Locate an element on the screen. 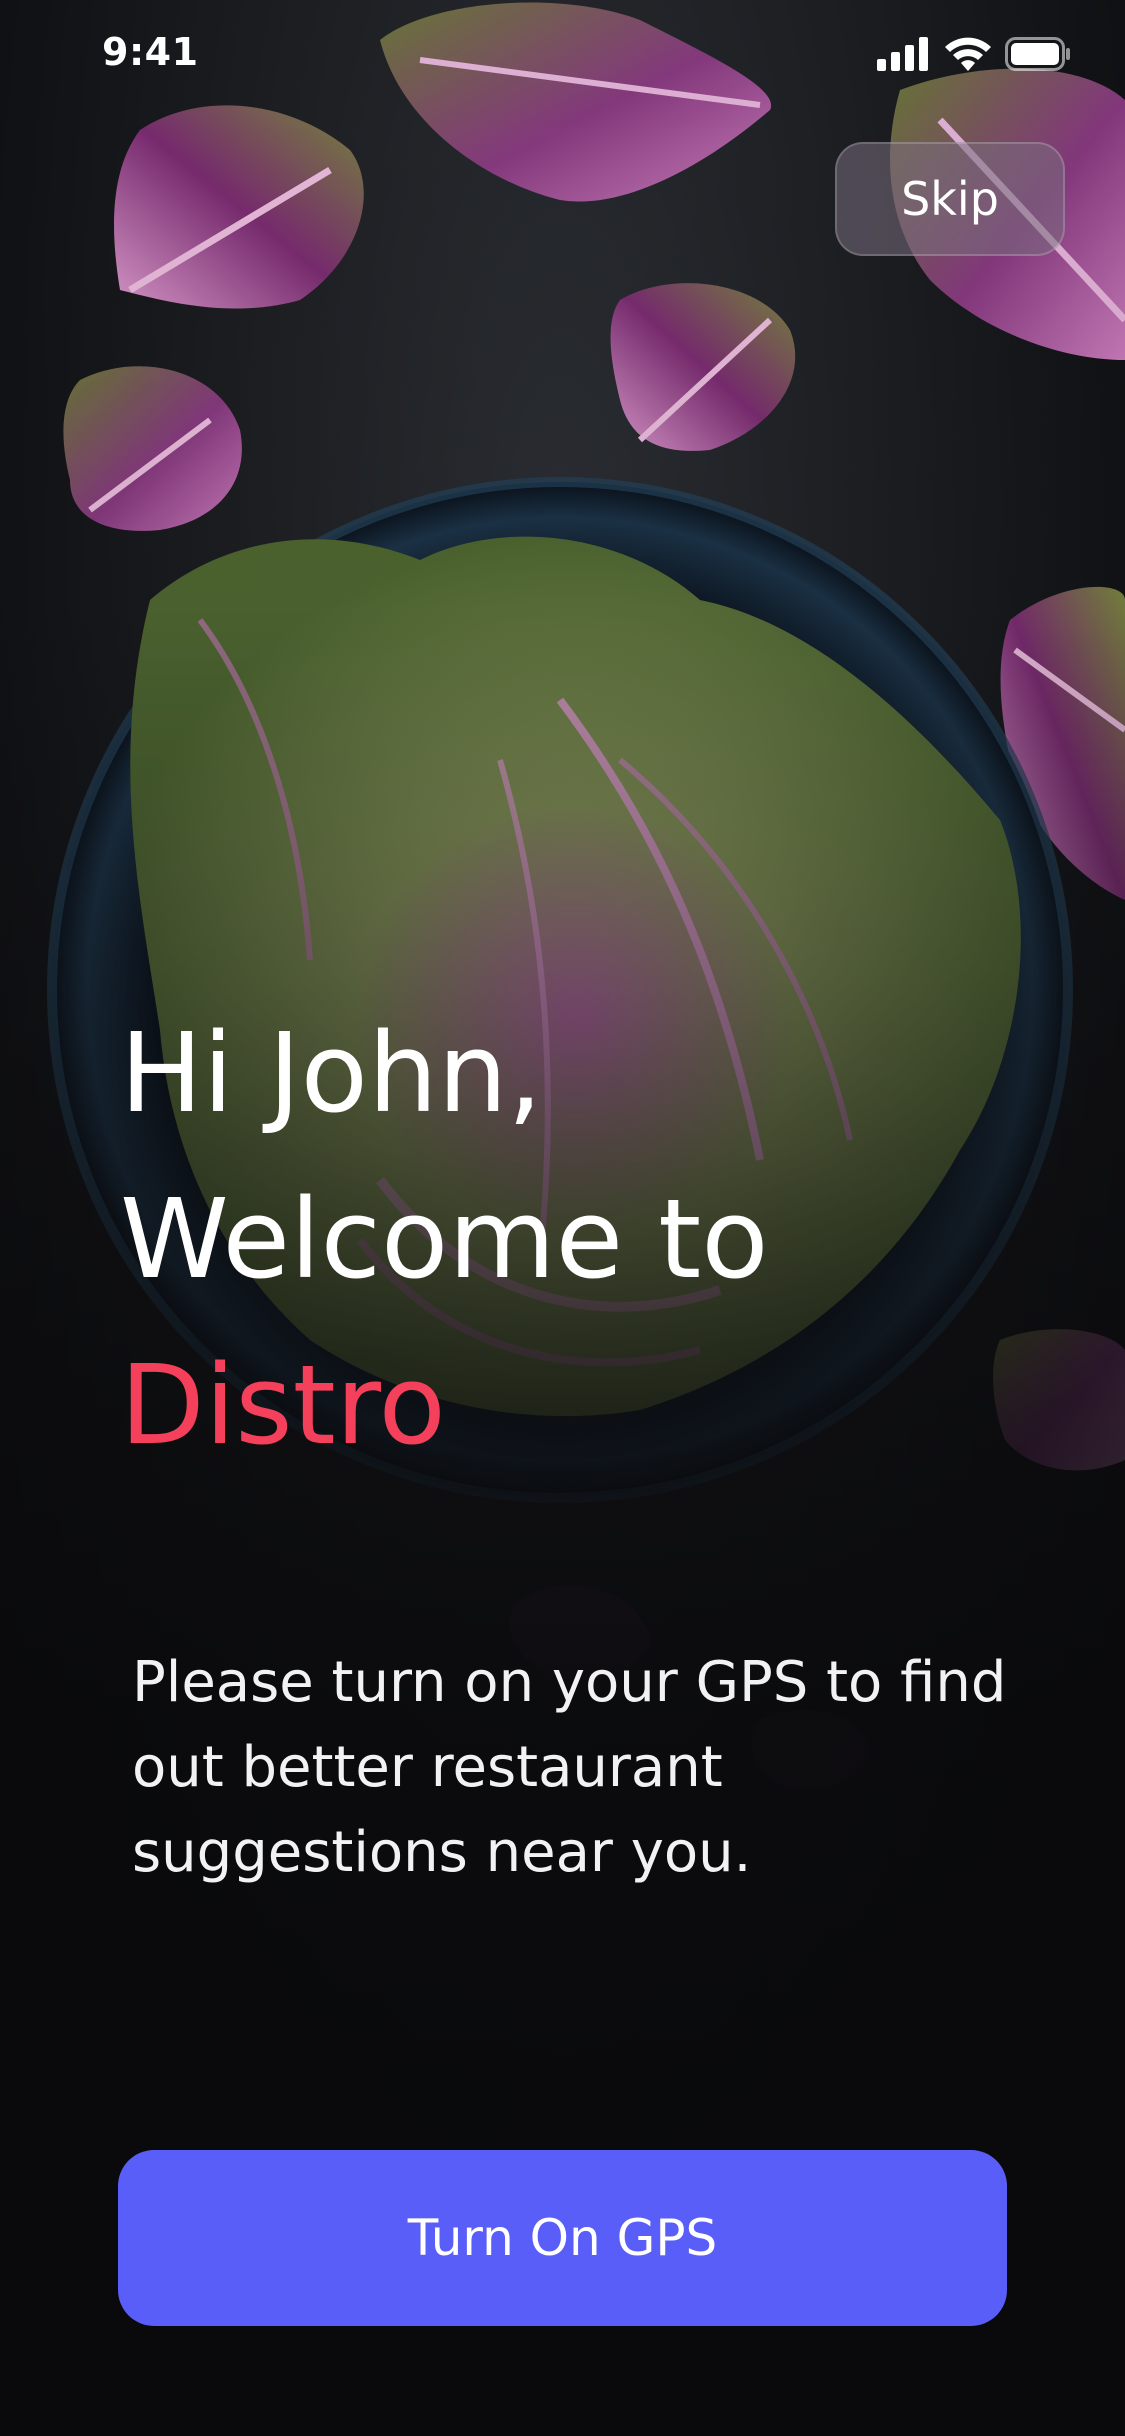 Image resolution: width=1125 pixels, height=2436 pixels. status-bar: 9:41 is located at coordinates (562, 55).